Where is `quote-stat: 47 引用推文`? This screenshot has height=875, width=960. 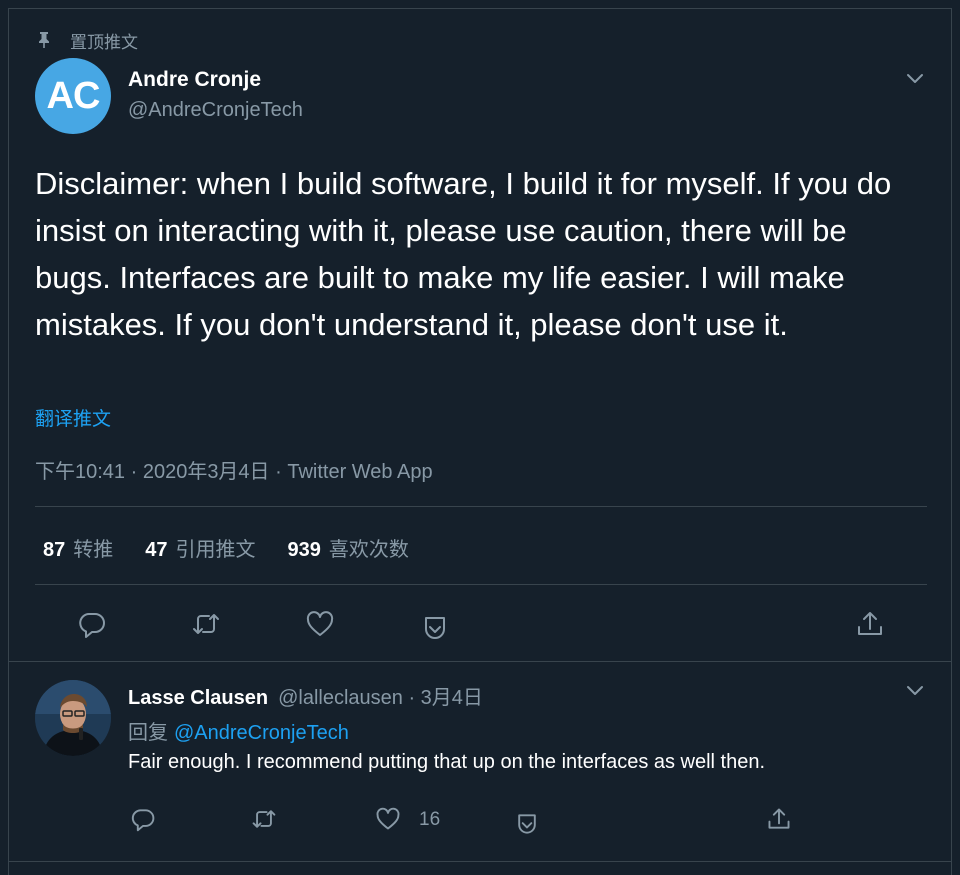
quote-stat: 47 引用推文 is located at coordinates (200, 547).